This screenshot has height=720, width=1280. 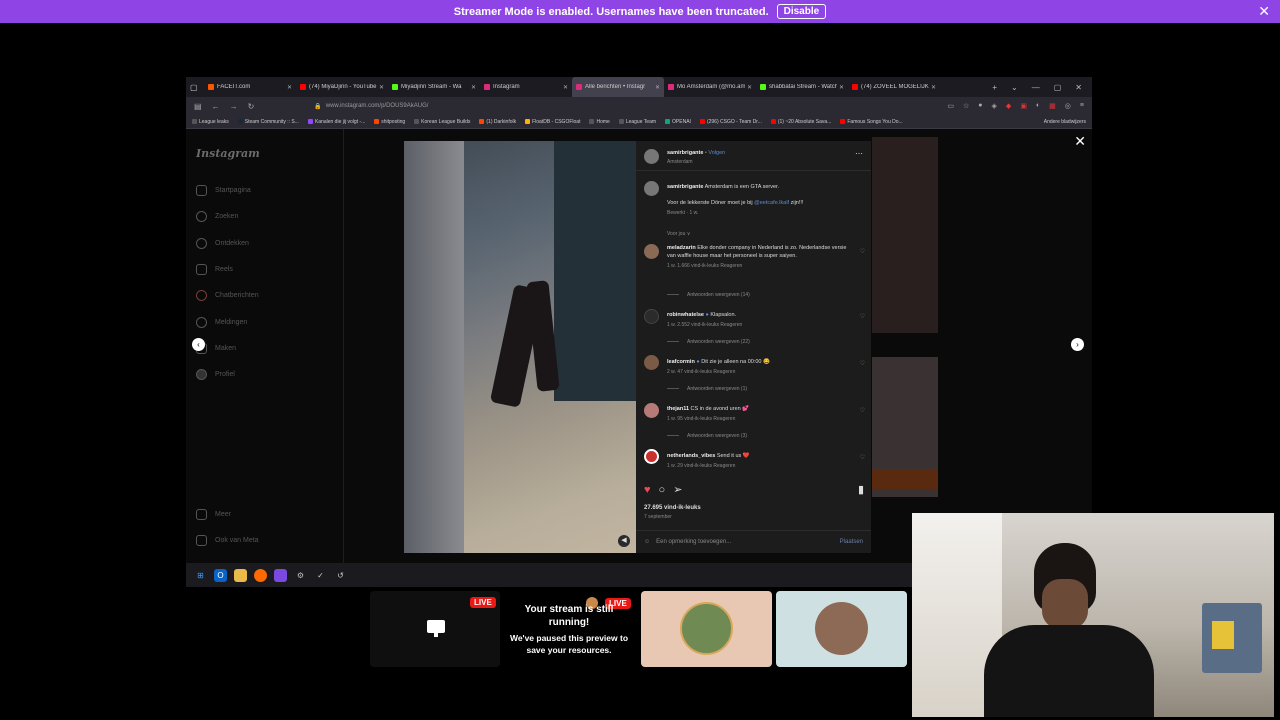 I want to click on other-bookmarks: Andere bladwijzers, so click(x=1068, y=122).